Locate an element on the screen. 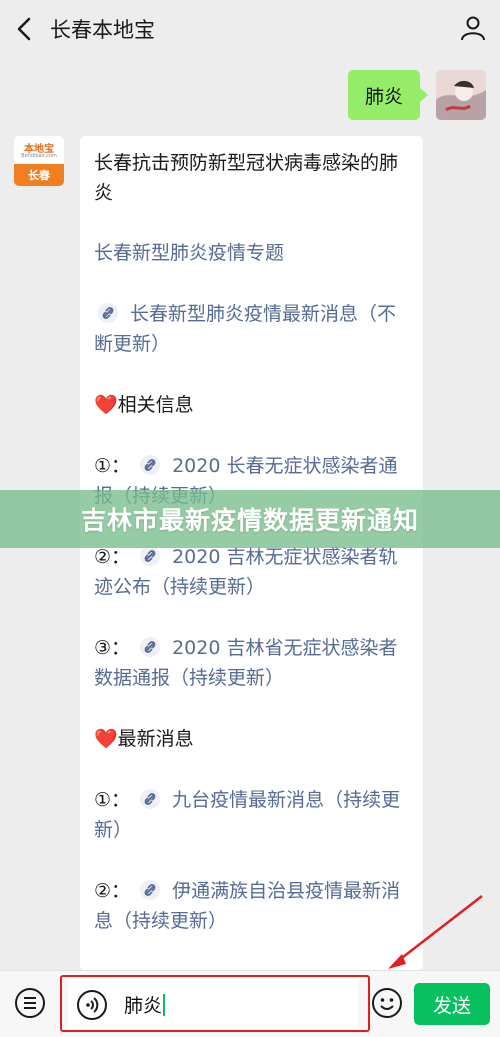 The height and width of the screenshot is (1037, 500). send-button: 发送 is located at coordinates (452, 1004).